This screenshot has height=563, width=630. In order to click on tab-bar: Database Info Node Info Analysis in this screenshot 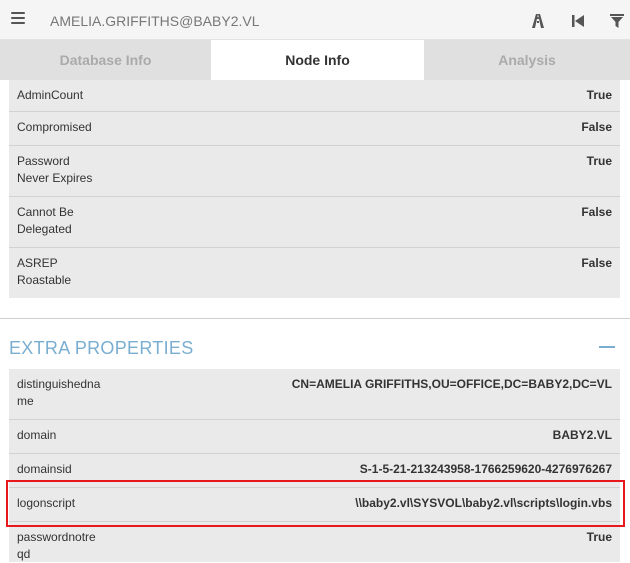, I will do `click(315, 60)`.